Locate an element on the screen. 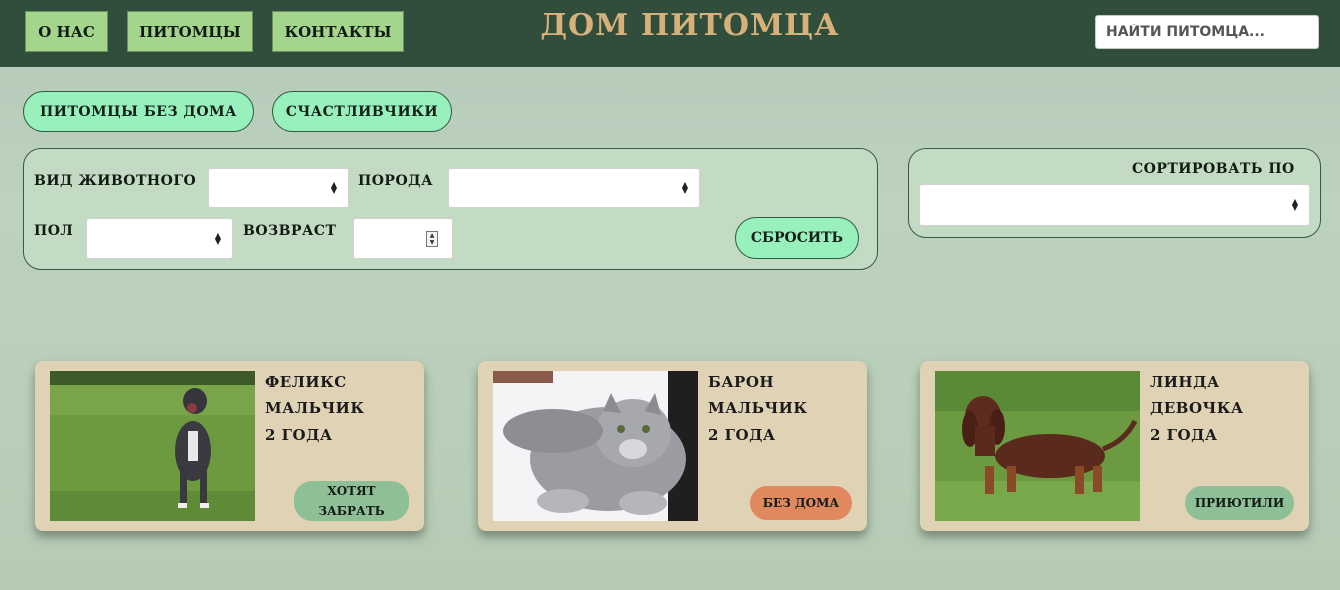 Image resolution: width=1340 pixels, height=590 pixels. site-title: ДОМ ПИТОМЦА is located at coordinates (690, 25).